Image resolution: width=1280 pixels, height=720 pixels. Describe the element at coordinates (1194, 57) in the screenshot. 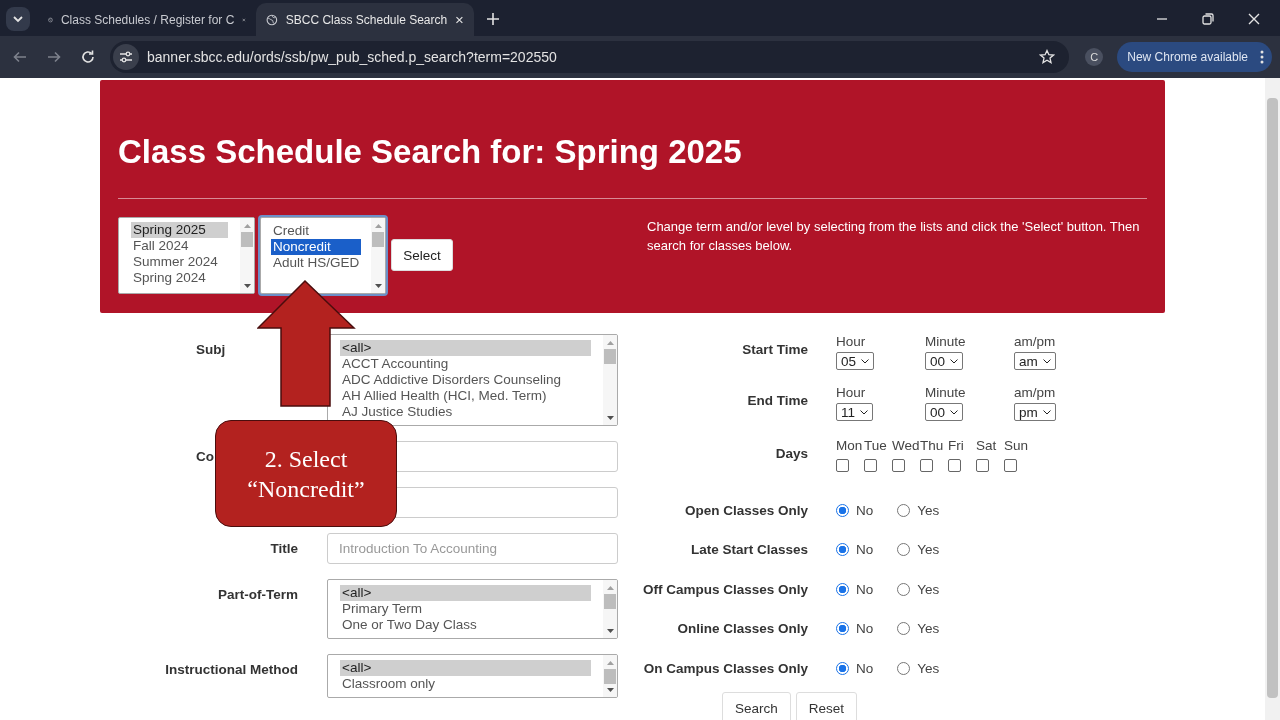

I see `update-button: New Chrome available` at that location.